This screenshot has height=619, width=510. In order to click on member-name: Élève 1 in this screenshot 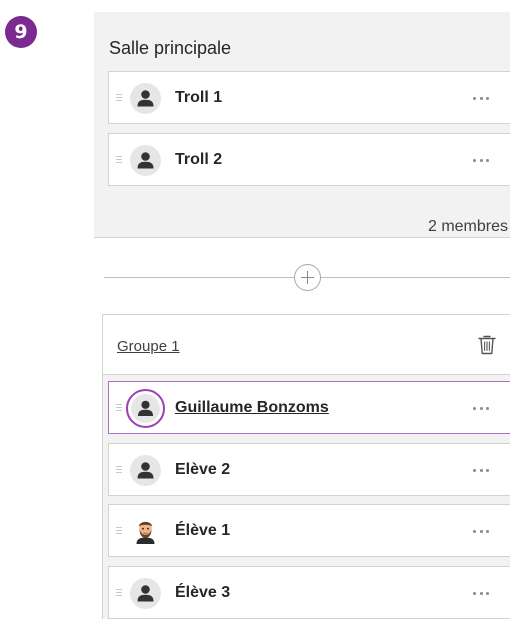, I will do `click(203, 530)`.